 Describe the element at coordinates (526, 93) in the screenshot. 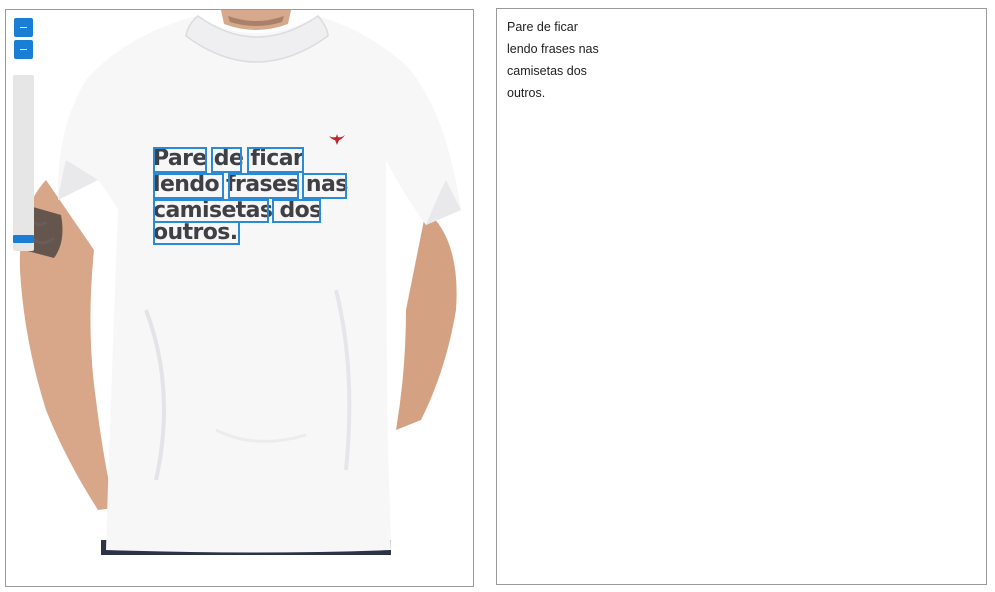

I see `recognized-text-line: outros.` at that location.